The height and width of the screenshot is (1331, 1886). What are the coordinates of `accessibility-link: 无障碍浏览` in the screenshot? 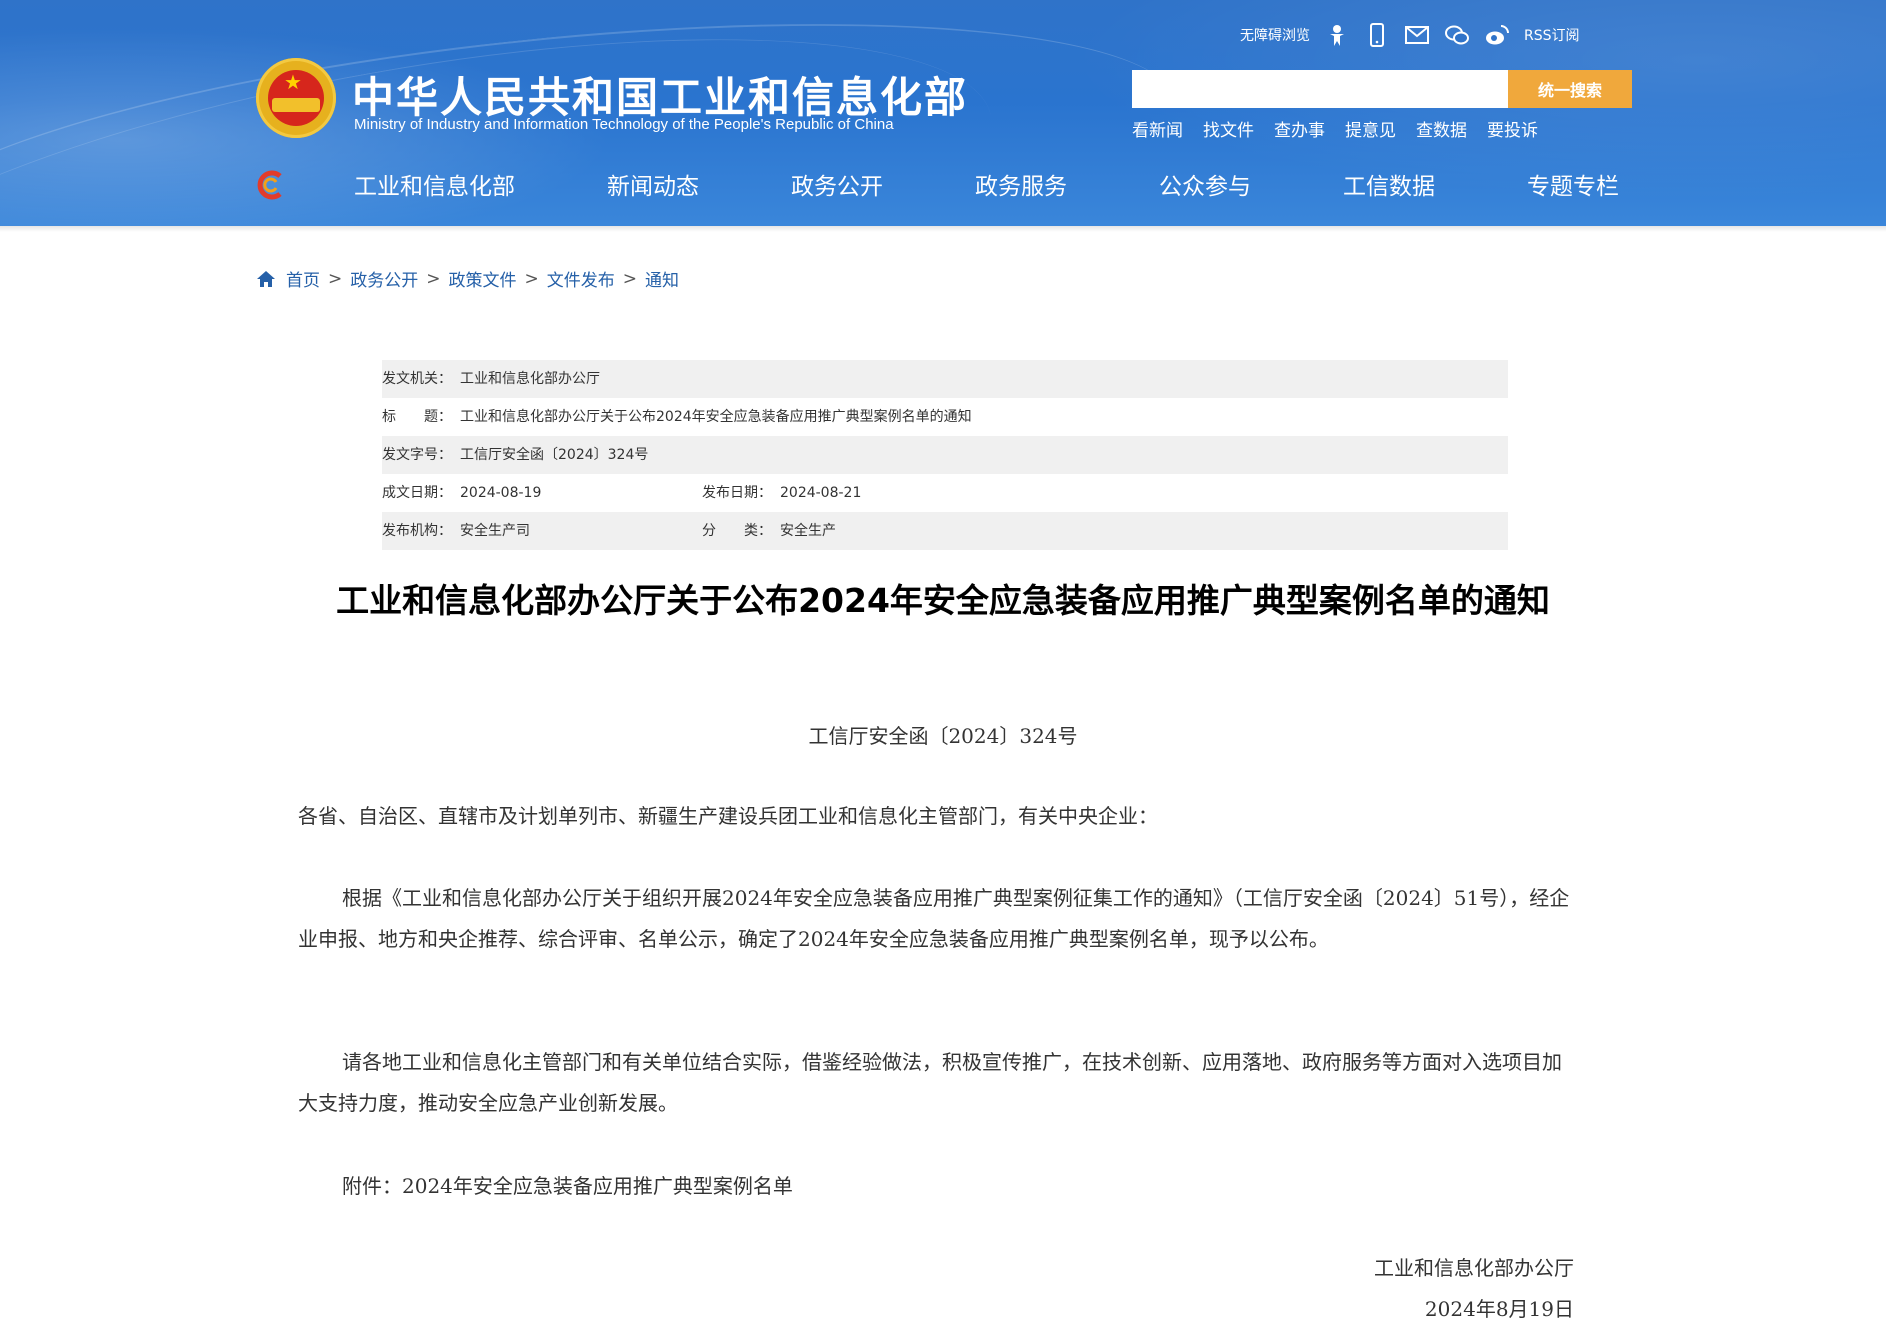 It's located at (1275, 35).